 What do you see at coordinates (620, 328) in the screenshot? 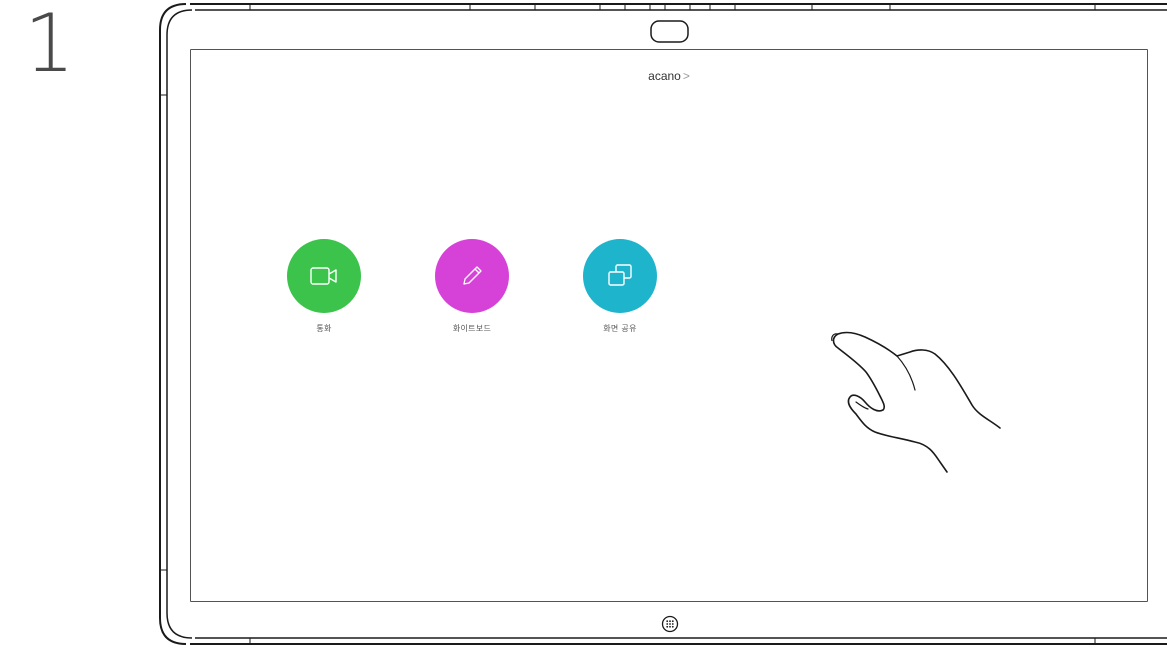
I see `share-screen-label: 화면 공유` at bounding box center [620, 328].